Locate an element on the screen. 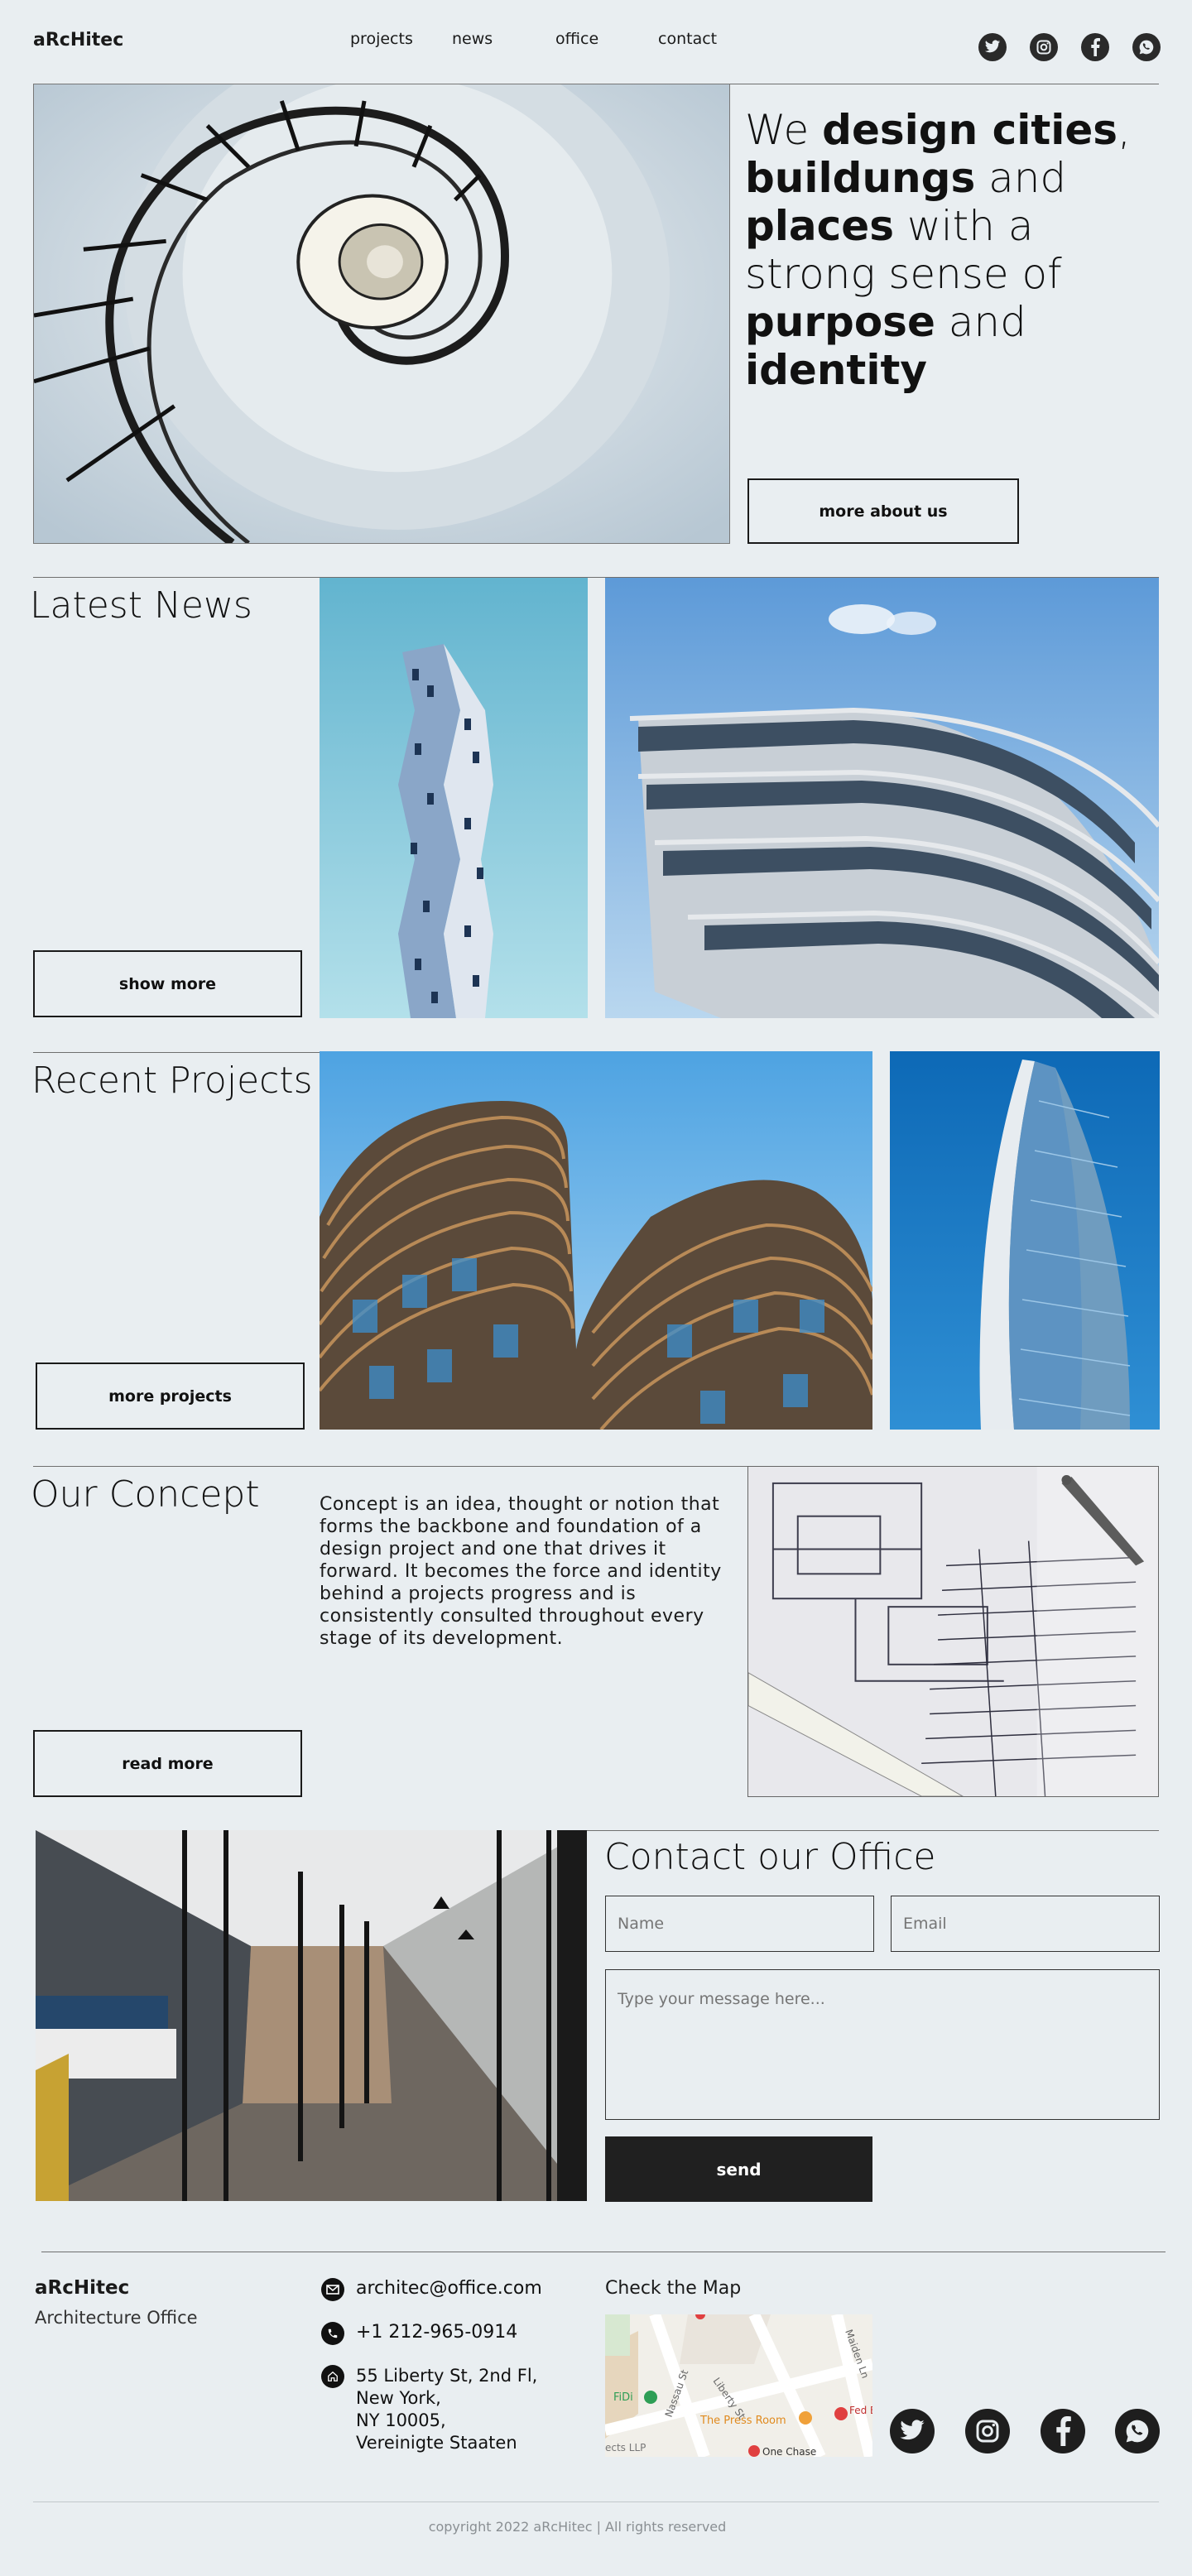 The width and height of the screenshot is (1192, 2576). name-input is located at coordinates (739, 1924).